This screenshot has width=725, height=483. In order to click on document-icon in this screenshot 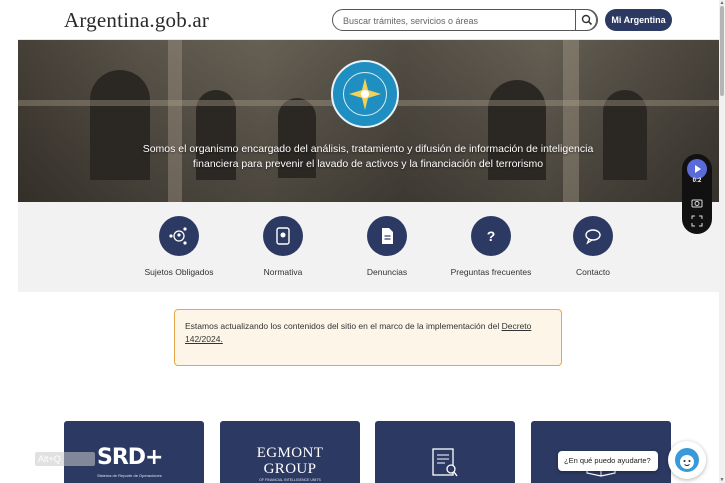, I will do `click(283, 236)`.